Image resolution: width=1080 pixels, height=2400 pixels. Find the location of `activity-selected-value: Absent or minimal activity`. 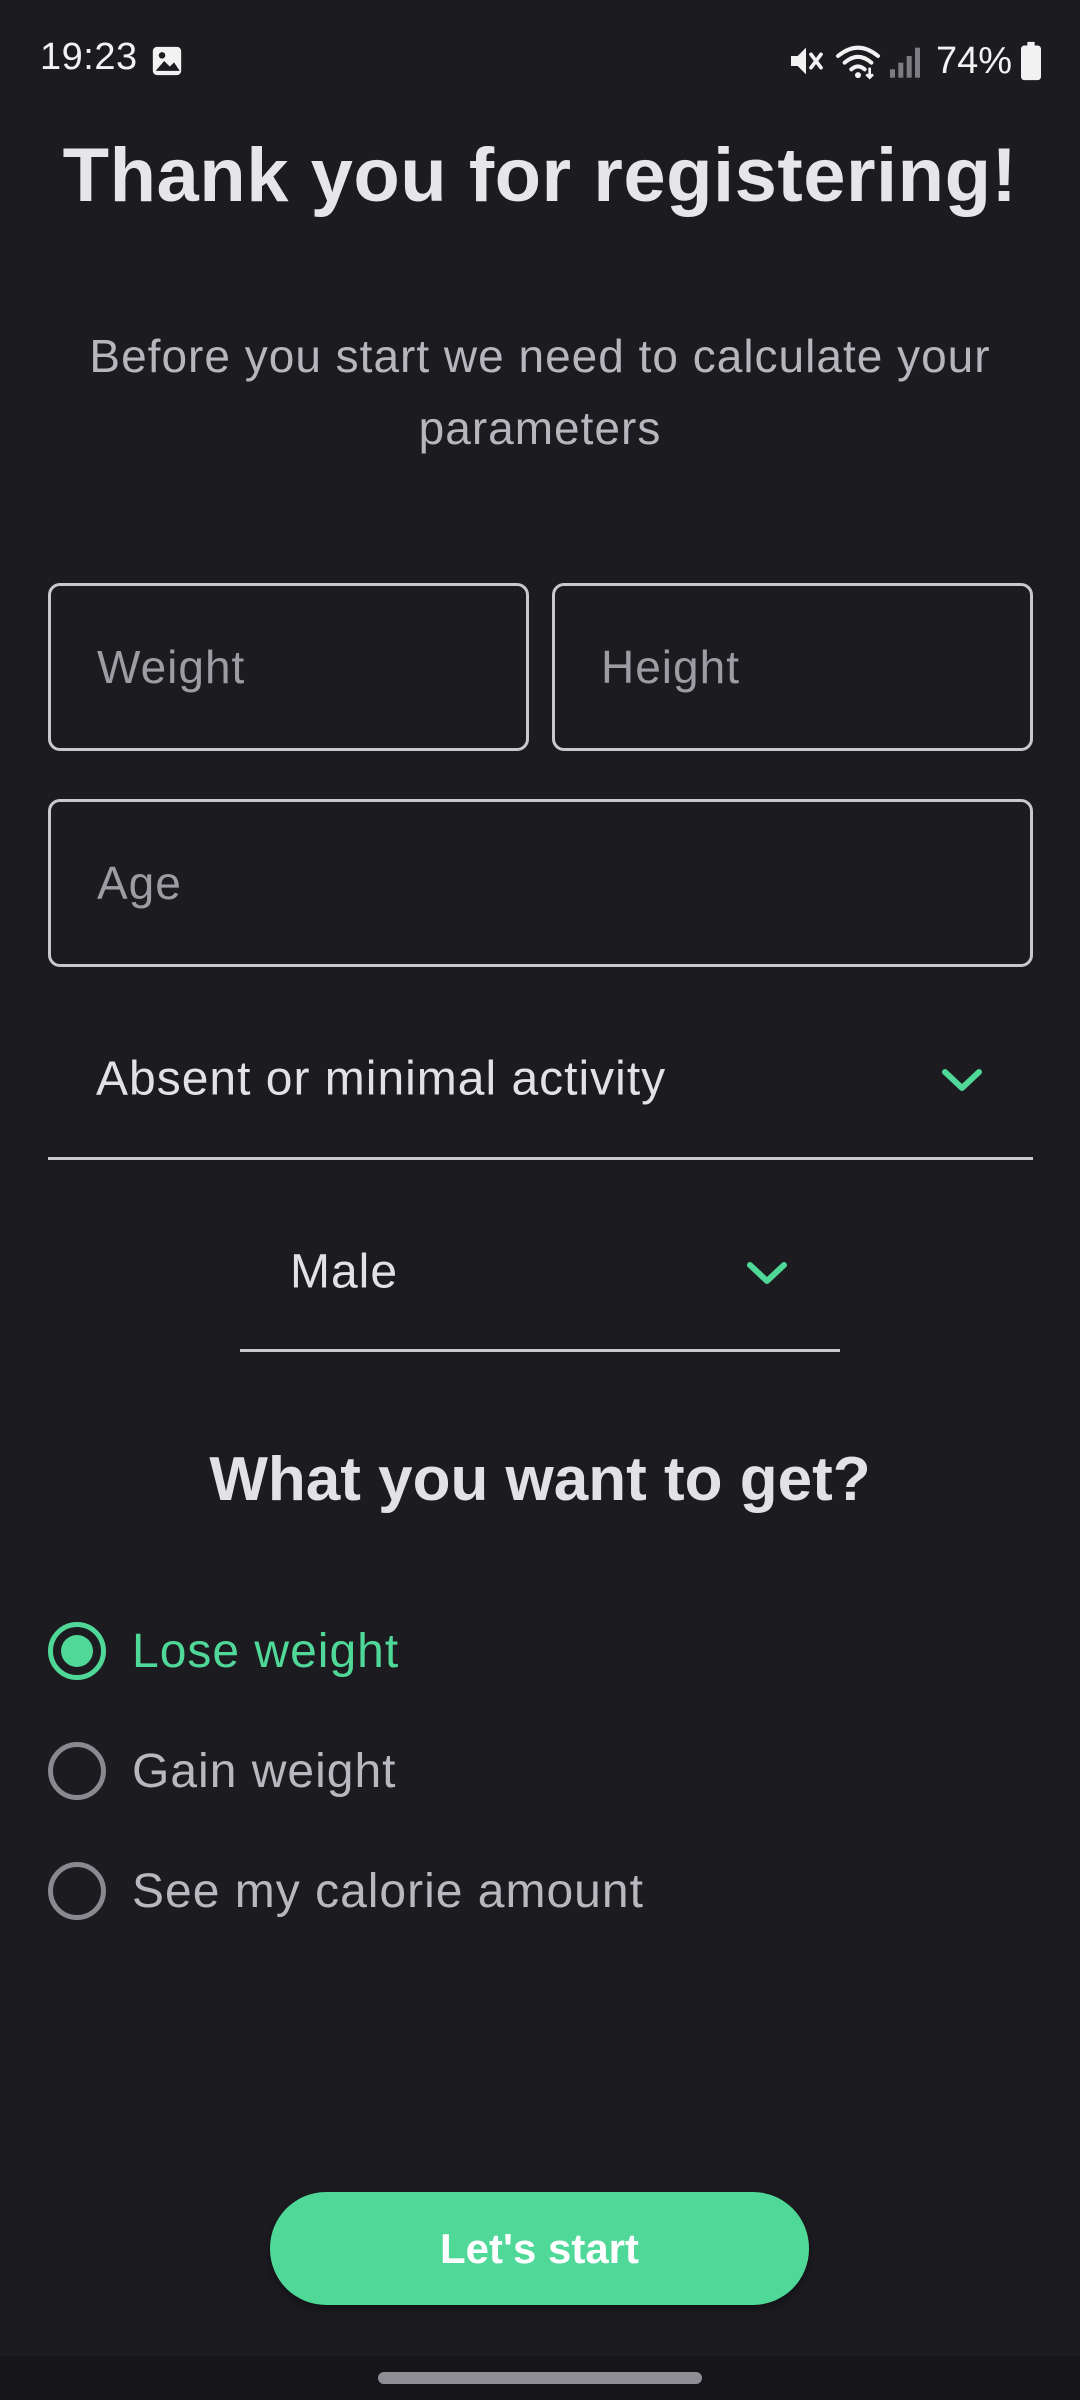

activity-selected-value: Absent or minimal activity is located at coordinates (381, 1078).